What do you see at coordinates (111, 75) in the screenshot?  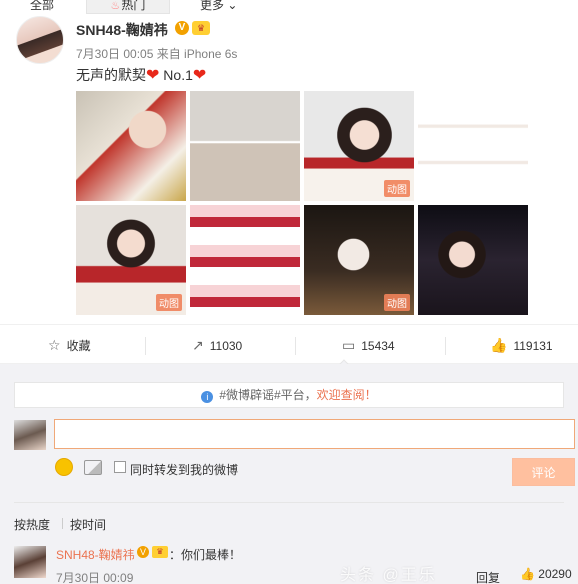 I see `post-text-main: 无声的默契` at bounding box center [111, 75].